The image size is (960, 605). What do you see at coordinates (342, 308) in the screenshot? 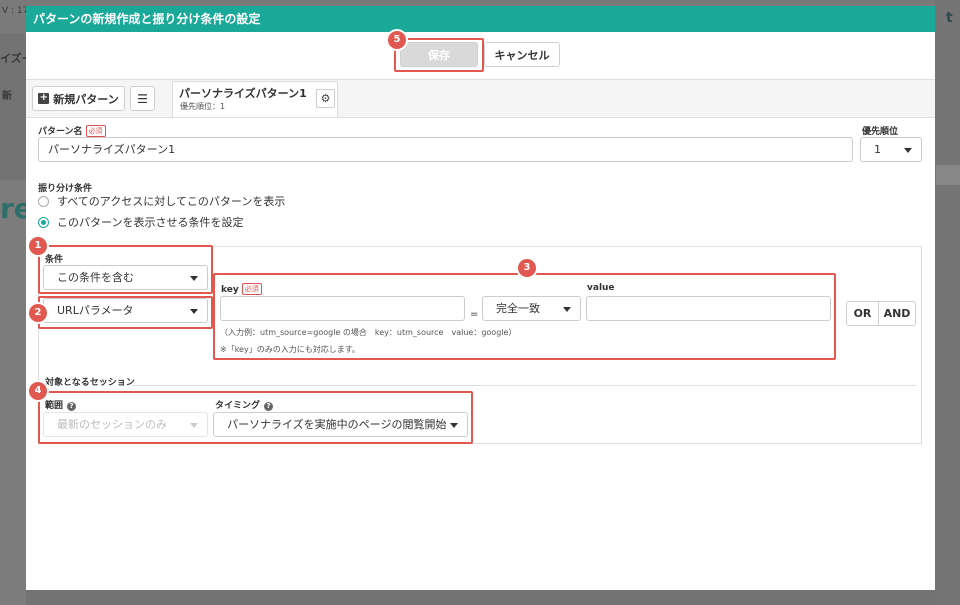
I see `key-input` at bounding box center [342, 308].